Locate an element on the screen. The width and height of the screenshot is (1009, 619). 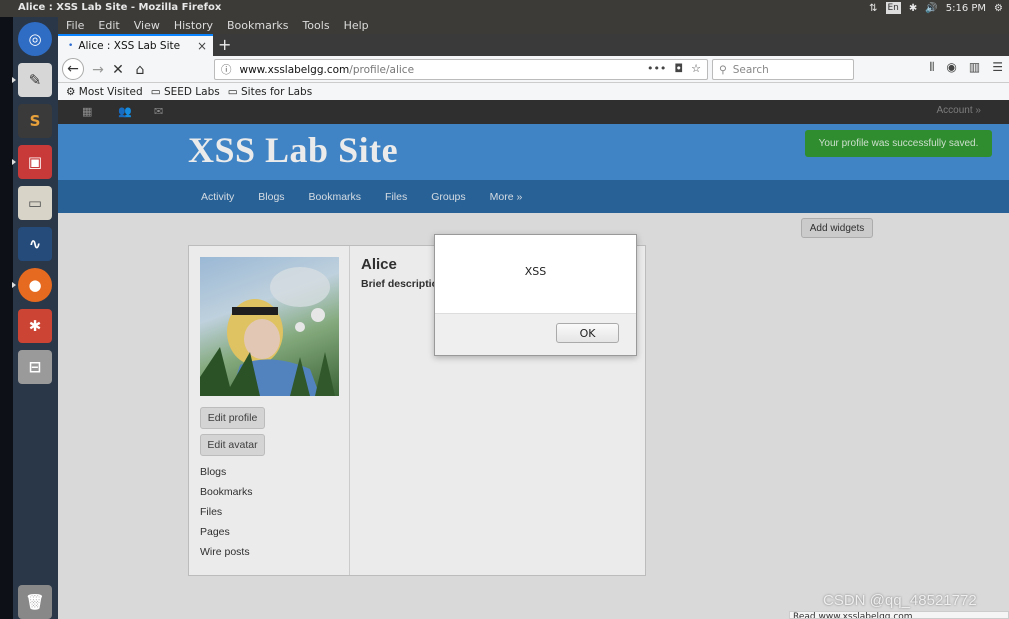
stop-loading-icon: ✕ is located at coordinates (118, 70).